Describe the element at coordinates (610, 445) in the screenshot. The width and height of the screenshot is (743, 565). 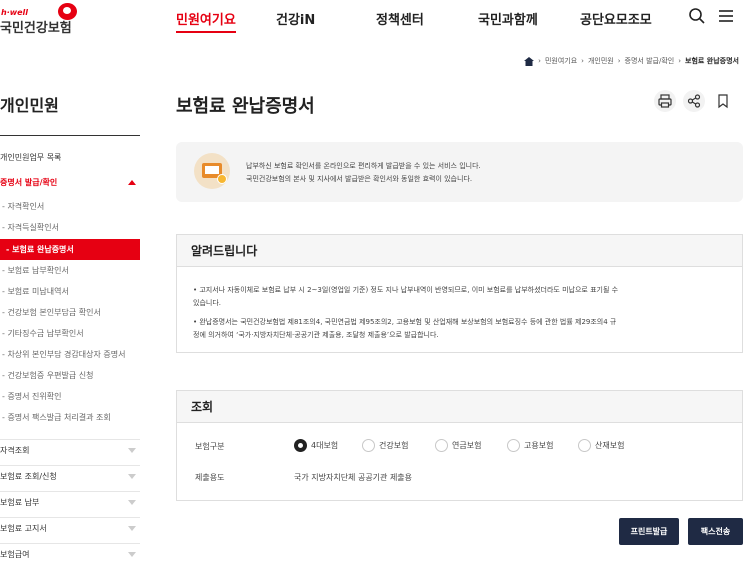
I see `radio-label: 산재보험` at that location.